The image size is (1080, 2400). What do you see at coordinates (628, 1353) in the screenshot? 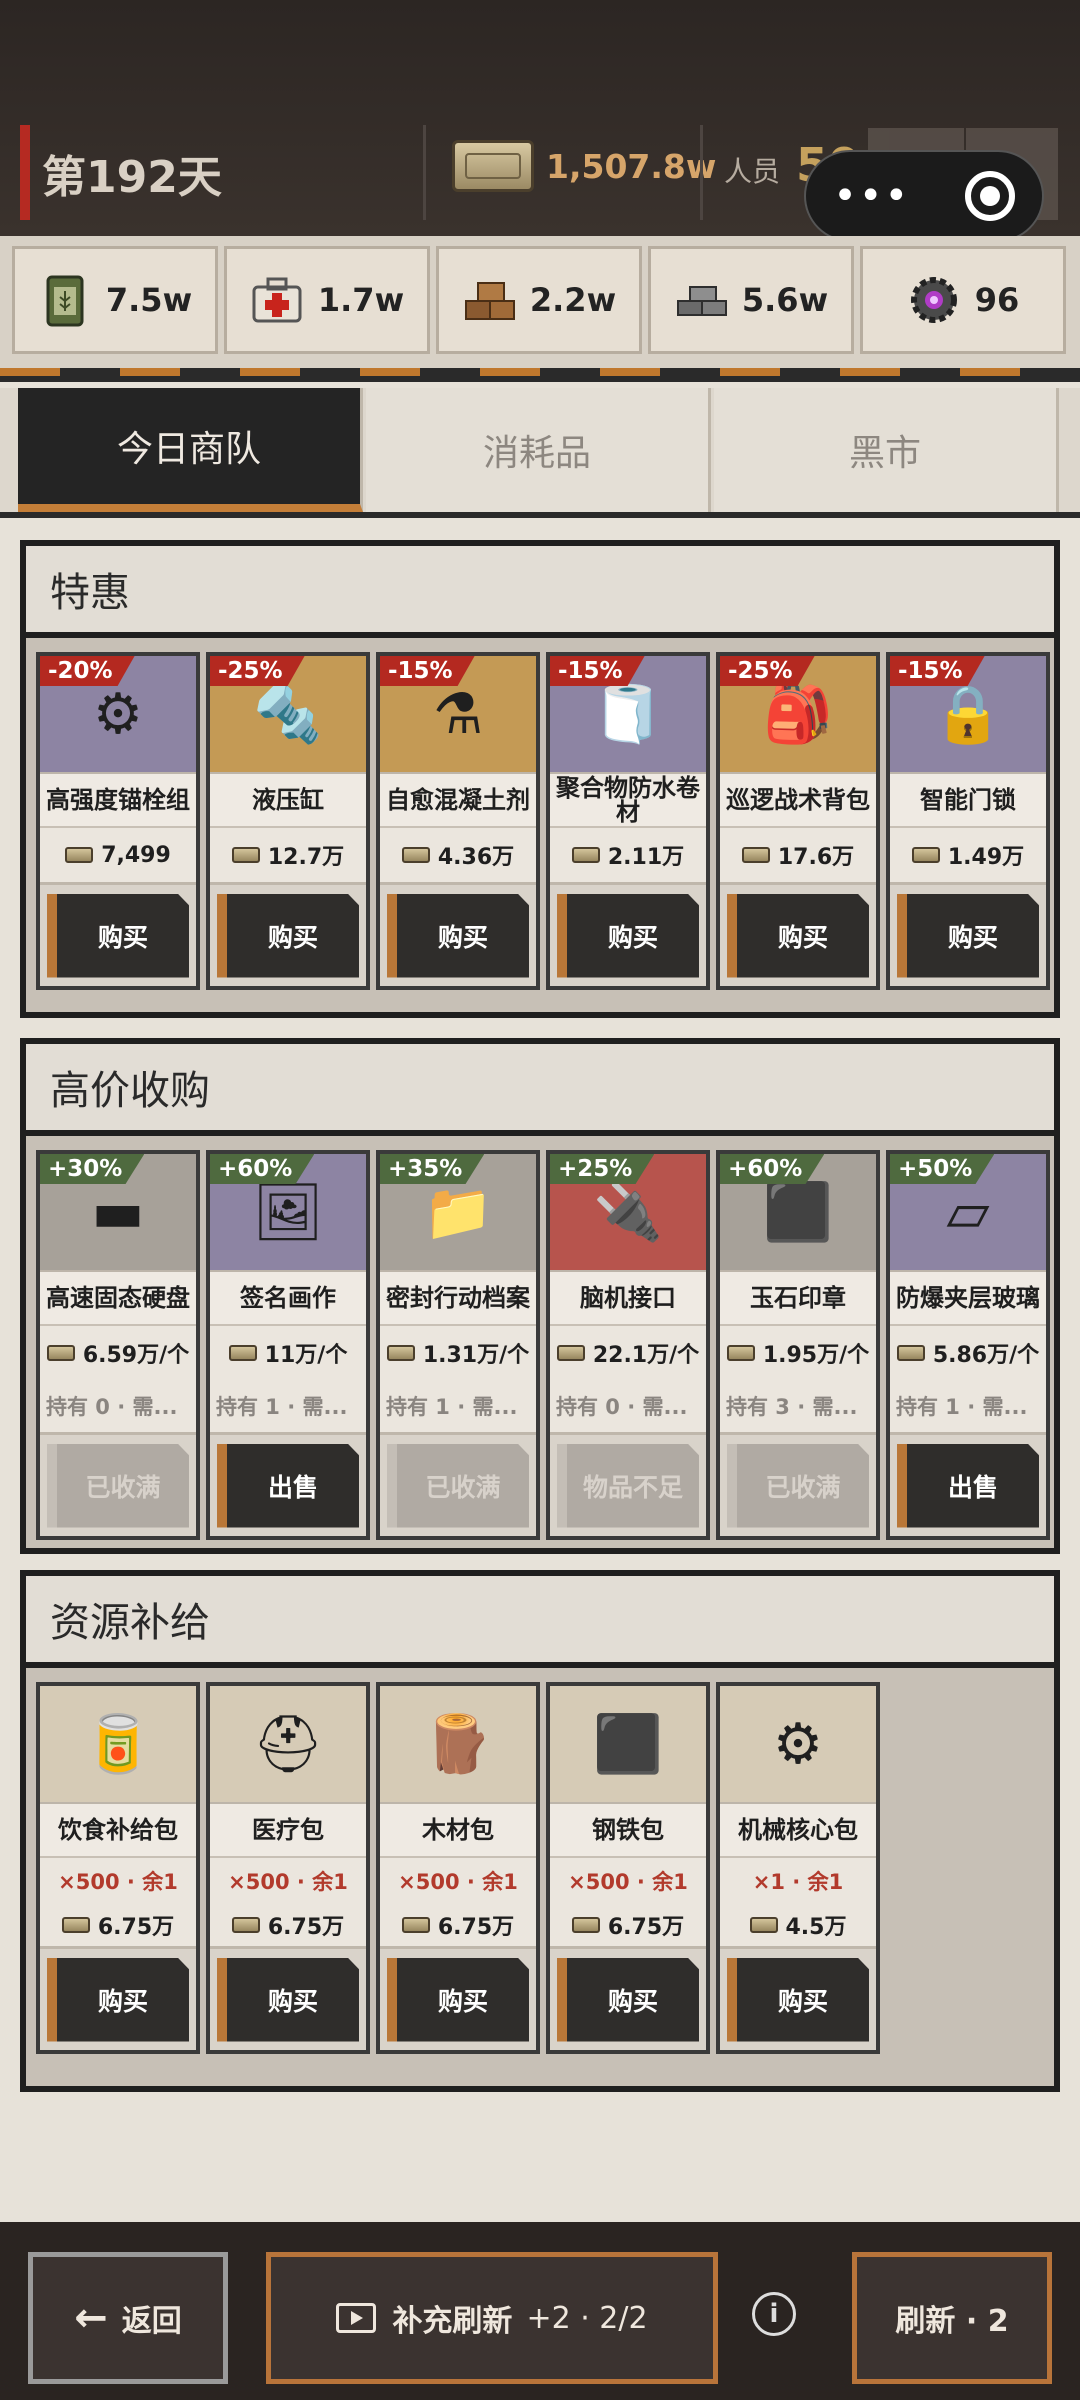
I see `item-price: 22.1万/个` at bounding box center [628, 1353].